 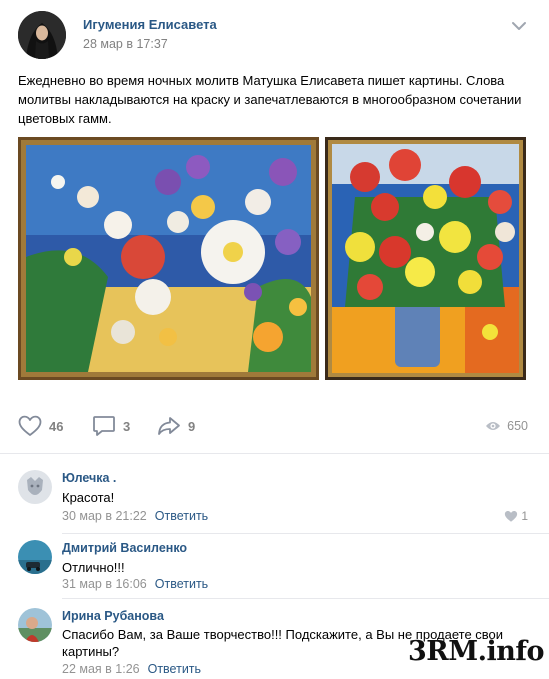 What do you see at coordinates (93, 567) in the screenshot?
I see `comment-text: Отлично!!!` at bounding box center [93, 567].